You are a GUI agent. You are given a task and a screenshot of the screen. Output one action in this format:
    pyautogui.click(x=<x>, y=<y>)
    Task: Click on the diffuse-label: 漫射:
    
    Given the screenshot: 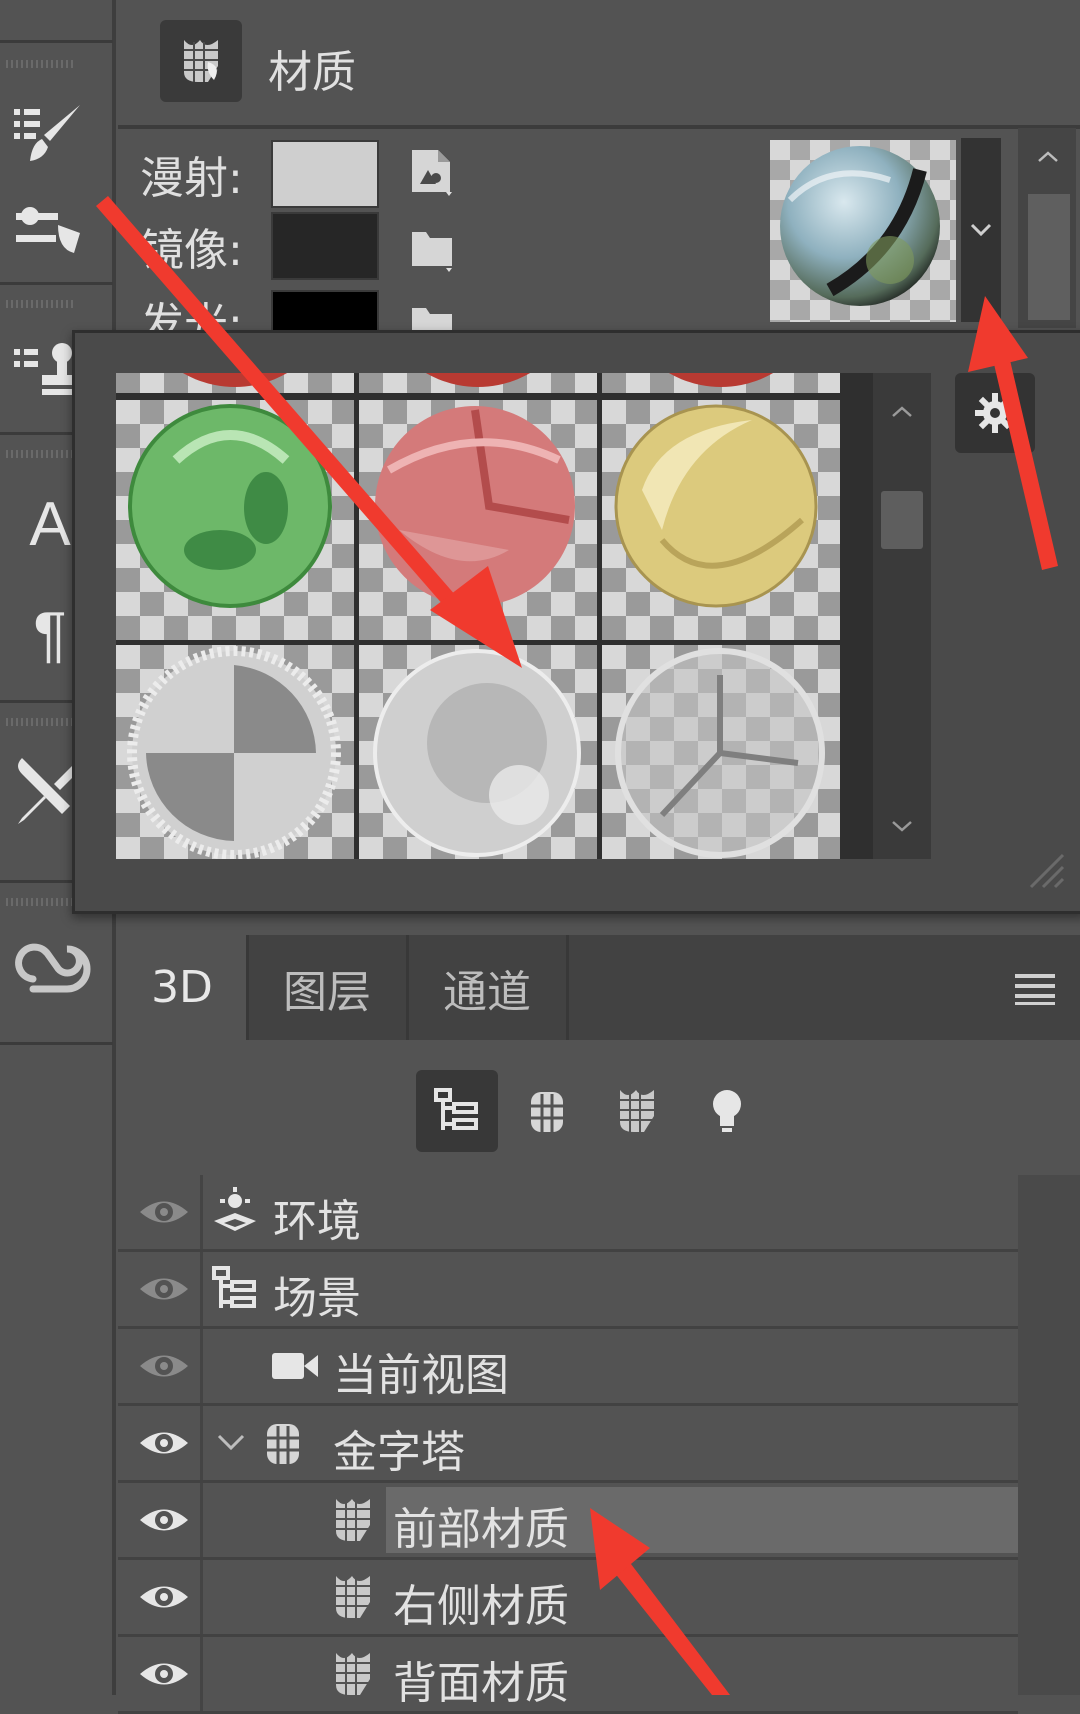 What is the action you would take?
    pyautogui.click(x=191, y=178)
    